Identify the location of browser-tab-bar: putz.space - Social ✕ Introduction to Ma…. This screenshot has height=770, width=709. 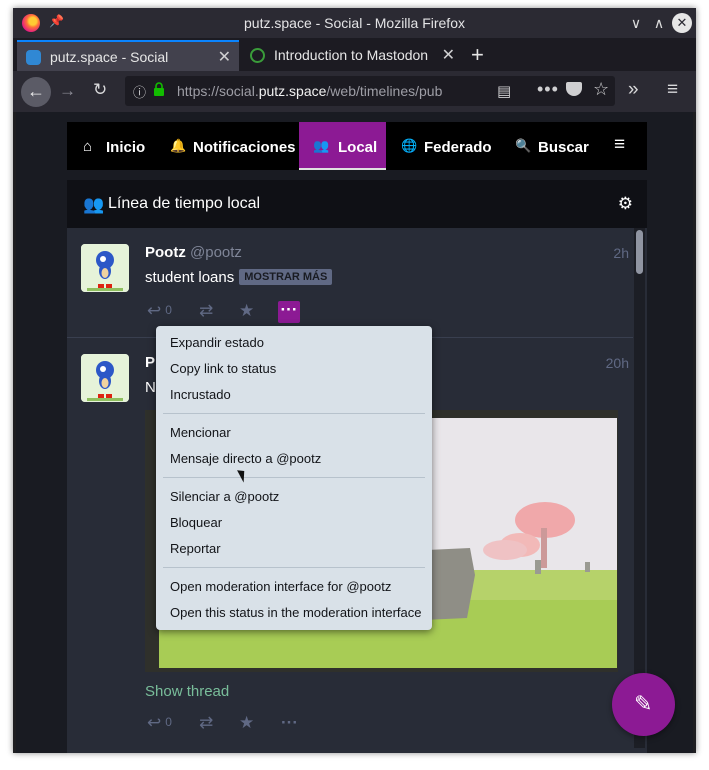
(354, 54).